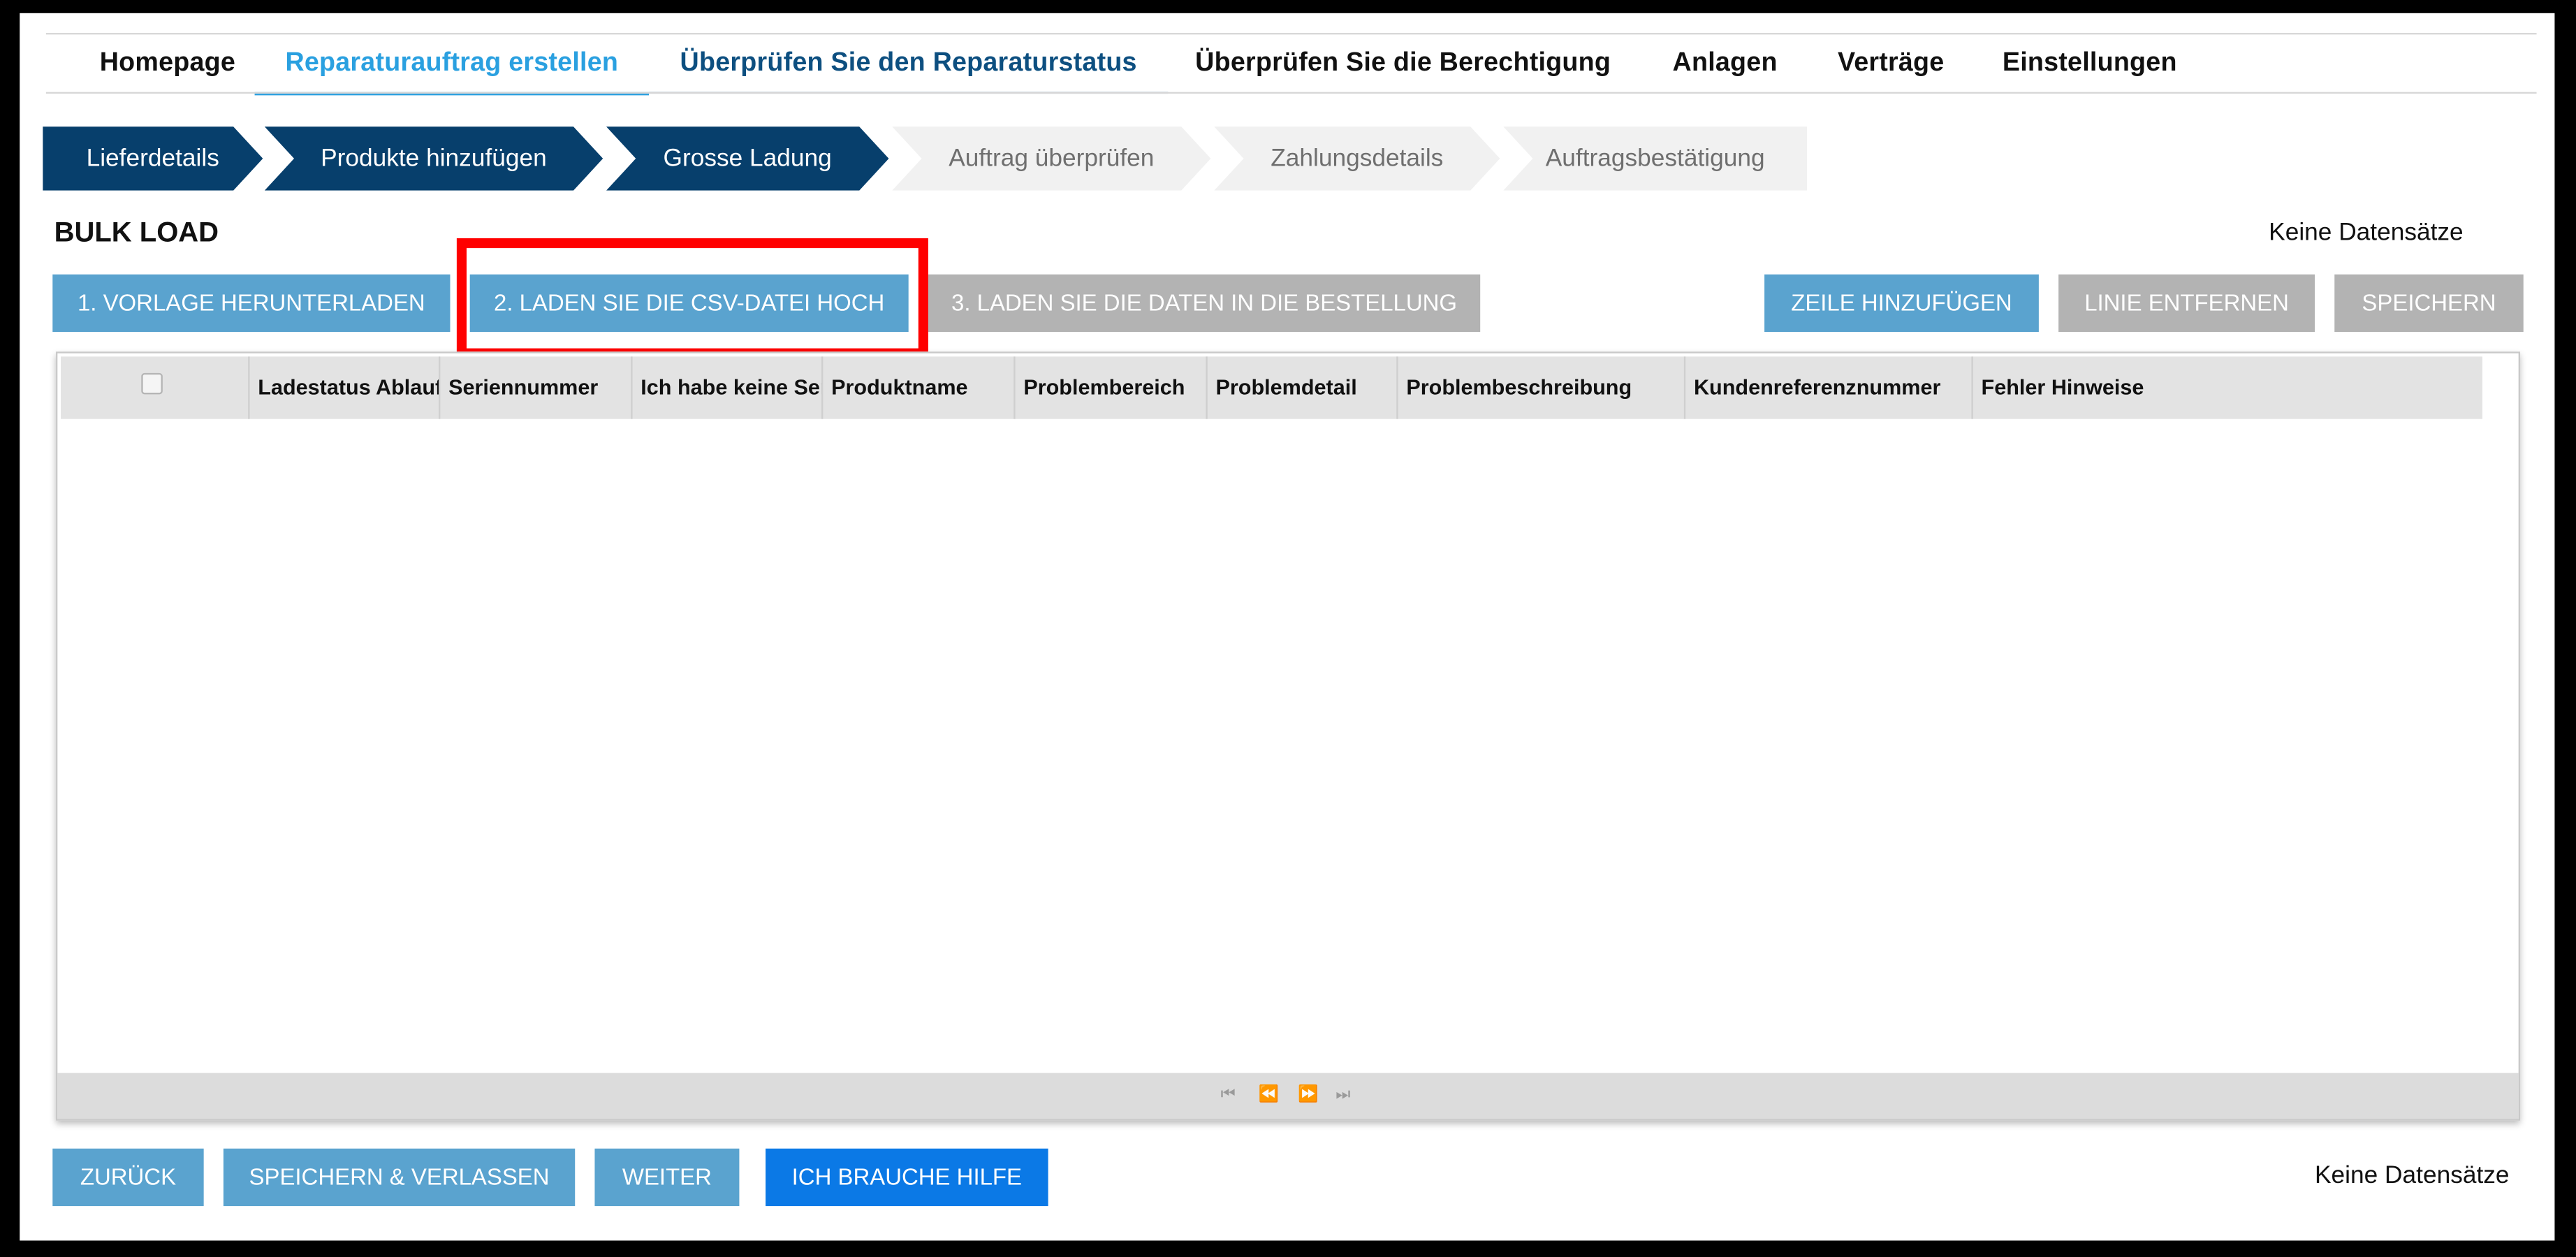 Image resolution: width=2576 pixels, height=1257 pixels. Describe the element at coordinates (1269, 1096) in the screenshot. I see `pager-prev-icon: ⏪` at that location.